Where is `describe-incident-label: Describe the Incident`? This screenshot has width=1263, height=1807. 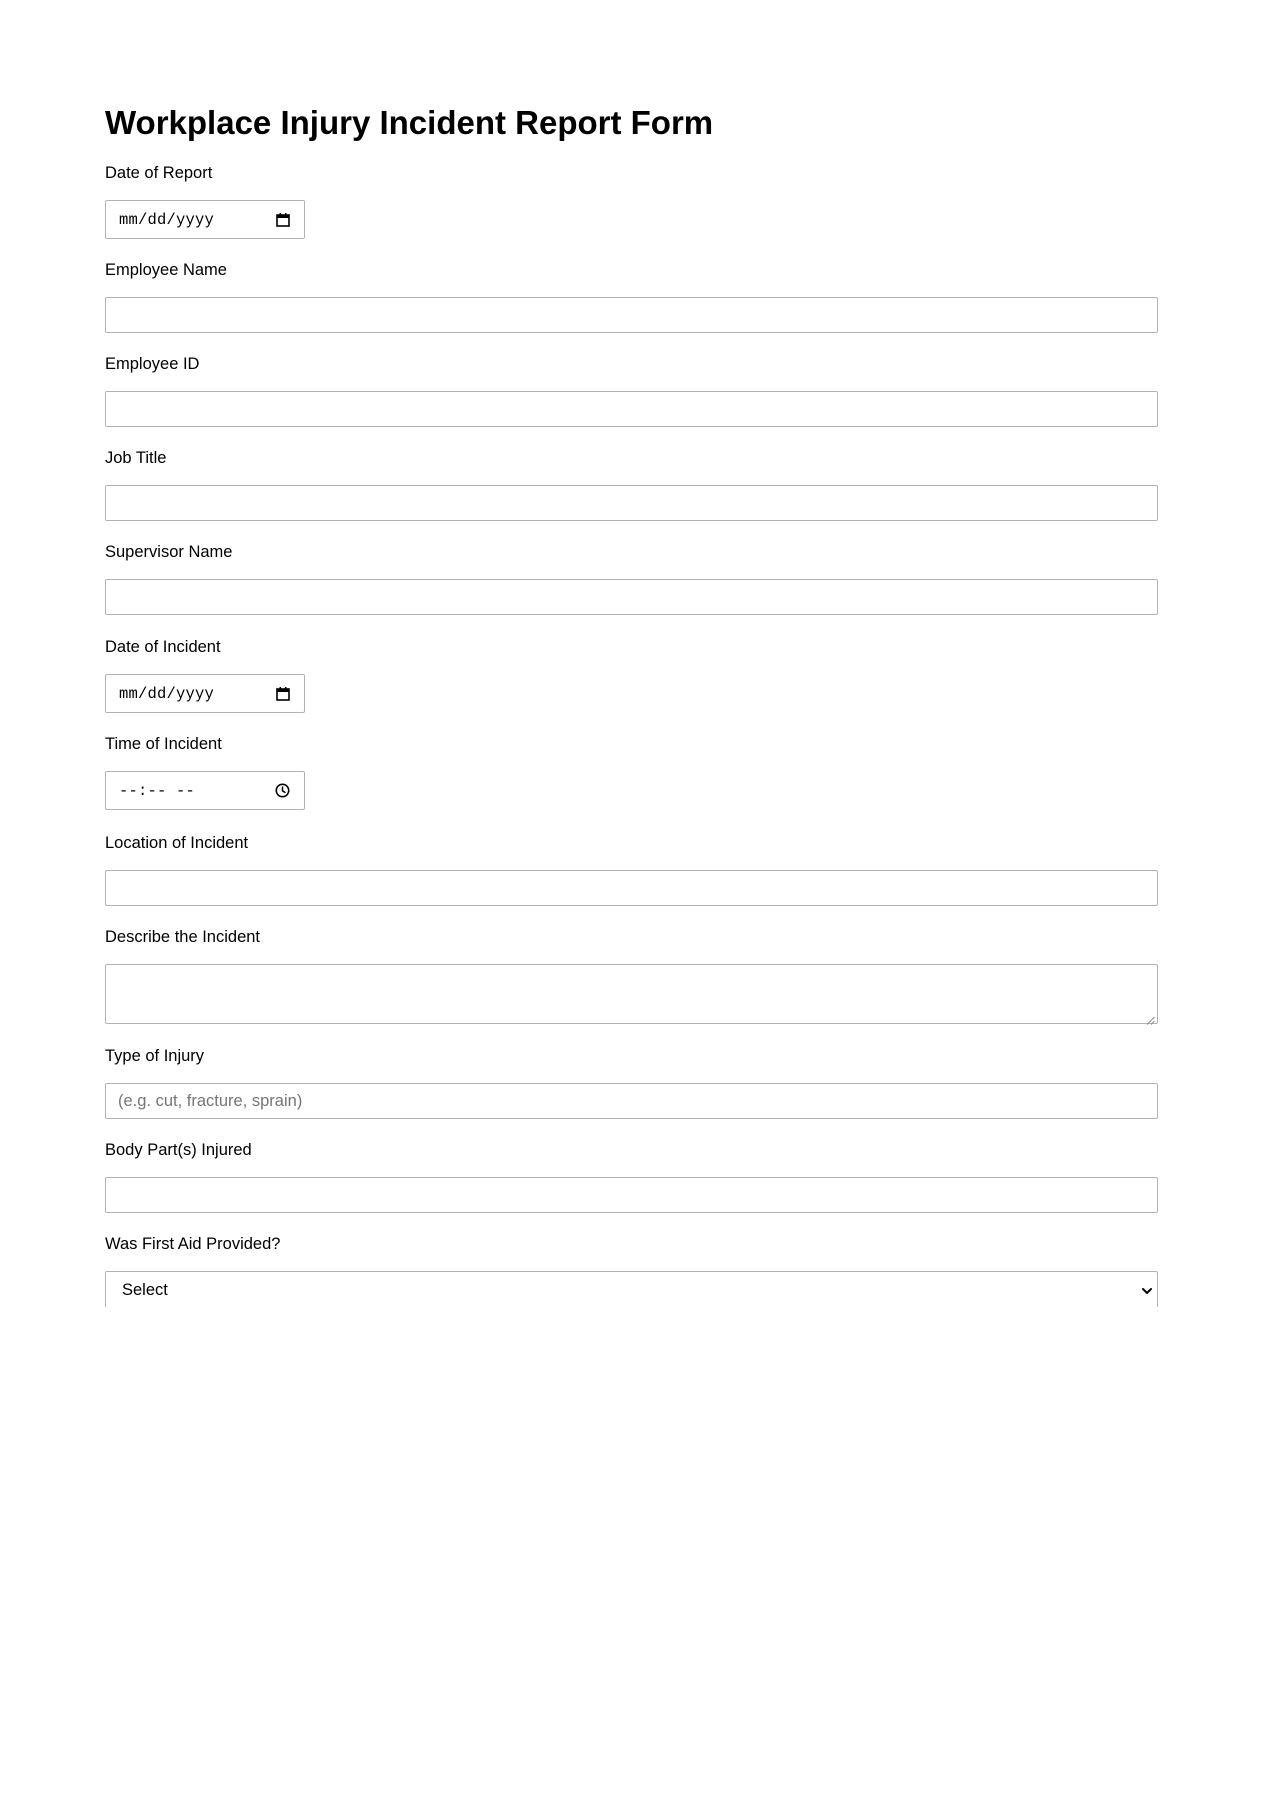
describe-incident-label: Describe the Incident is located at coordinates (183, 937).